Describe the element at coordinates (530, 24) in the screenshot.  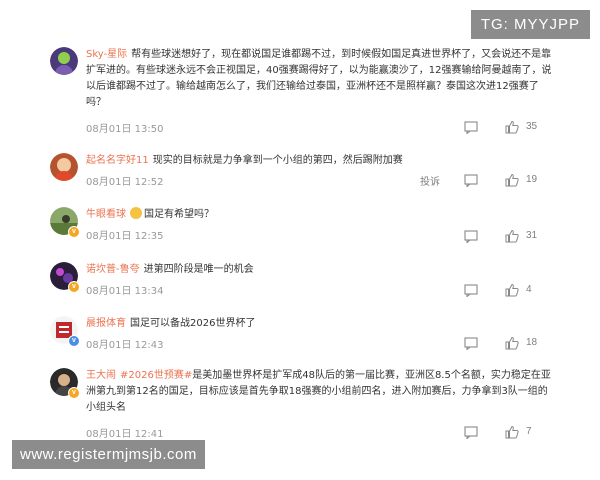
I see `watermark-top: TG: MYYJPP` at that location.